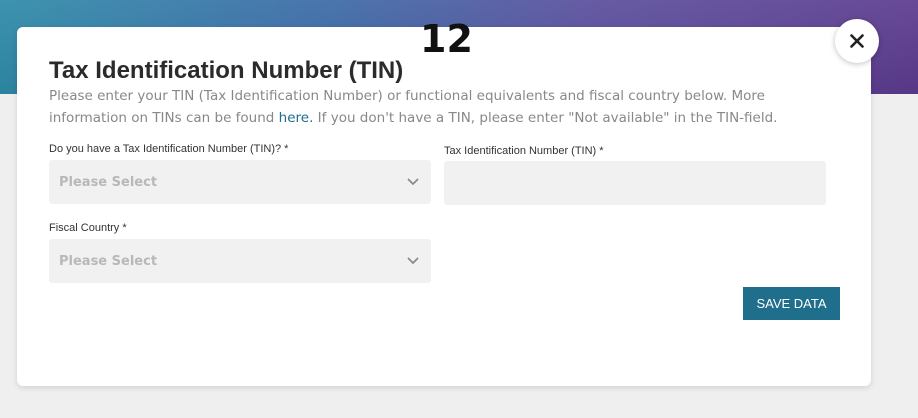 The height and width of the screenshot is (418, 918). I want to click on modal-title: Tax Identification Number (TIN), so click(226, 70).